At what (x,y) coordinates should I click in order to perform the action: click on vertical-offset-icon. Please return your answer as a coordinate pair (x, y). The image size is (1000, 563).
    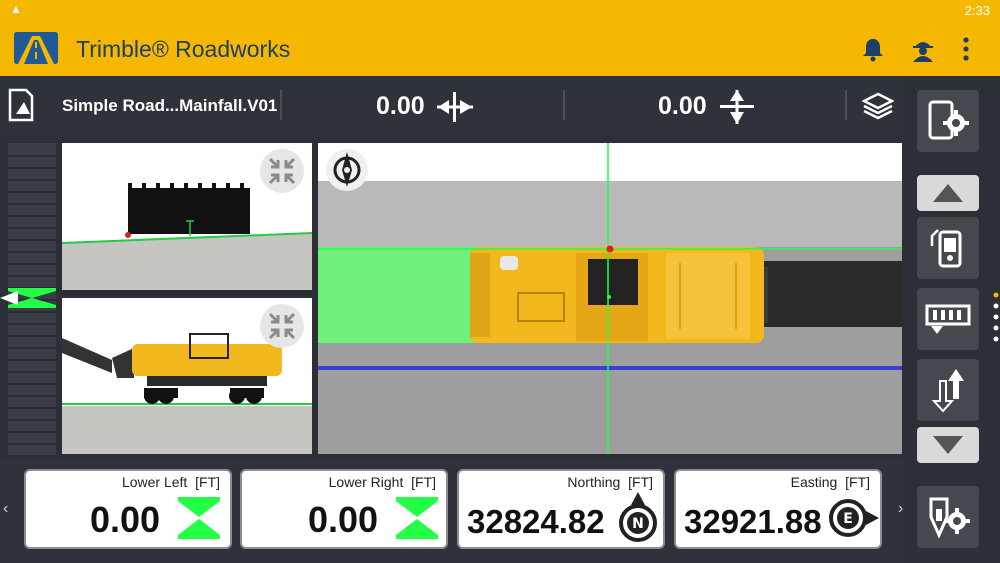
    Looking at the image, I should click on (737, 109).